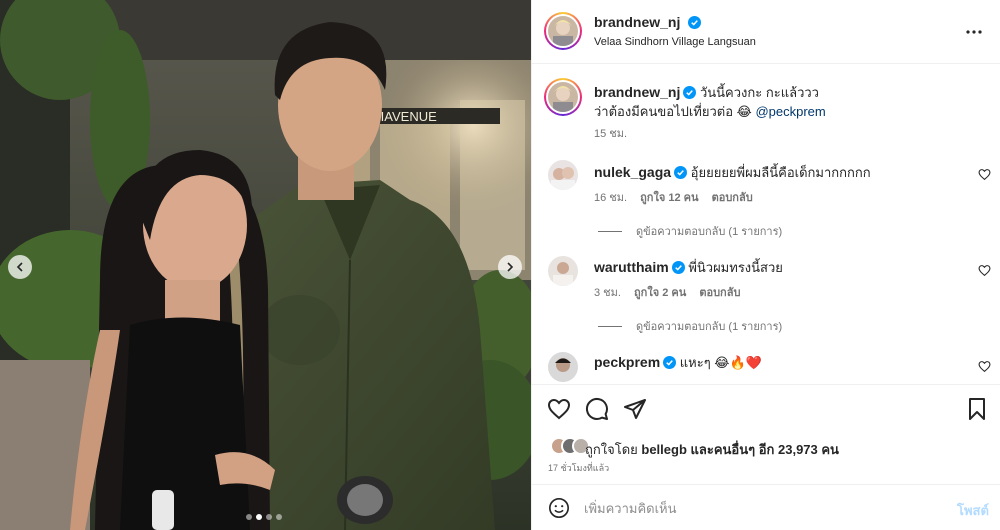 The height and width of the screenshot is (530, 1000). Describe the element at coordinates (763, 449) in the screenshot. I see `likes-count: และคนอื่นๆ อีก 23,973 คน` at that location.